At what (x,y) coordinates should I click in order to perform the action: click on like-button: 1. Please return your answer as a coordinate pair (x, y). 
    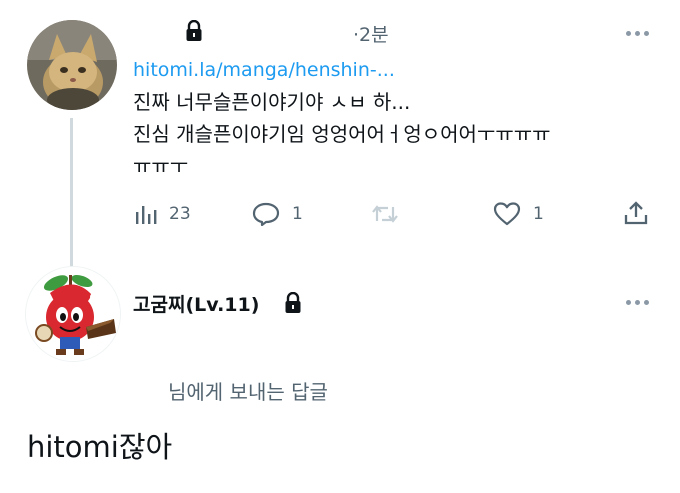
    Looking at the image, I should click on (518, 214).